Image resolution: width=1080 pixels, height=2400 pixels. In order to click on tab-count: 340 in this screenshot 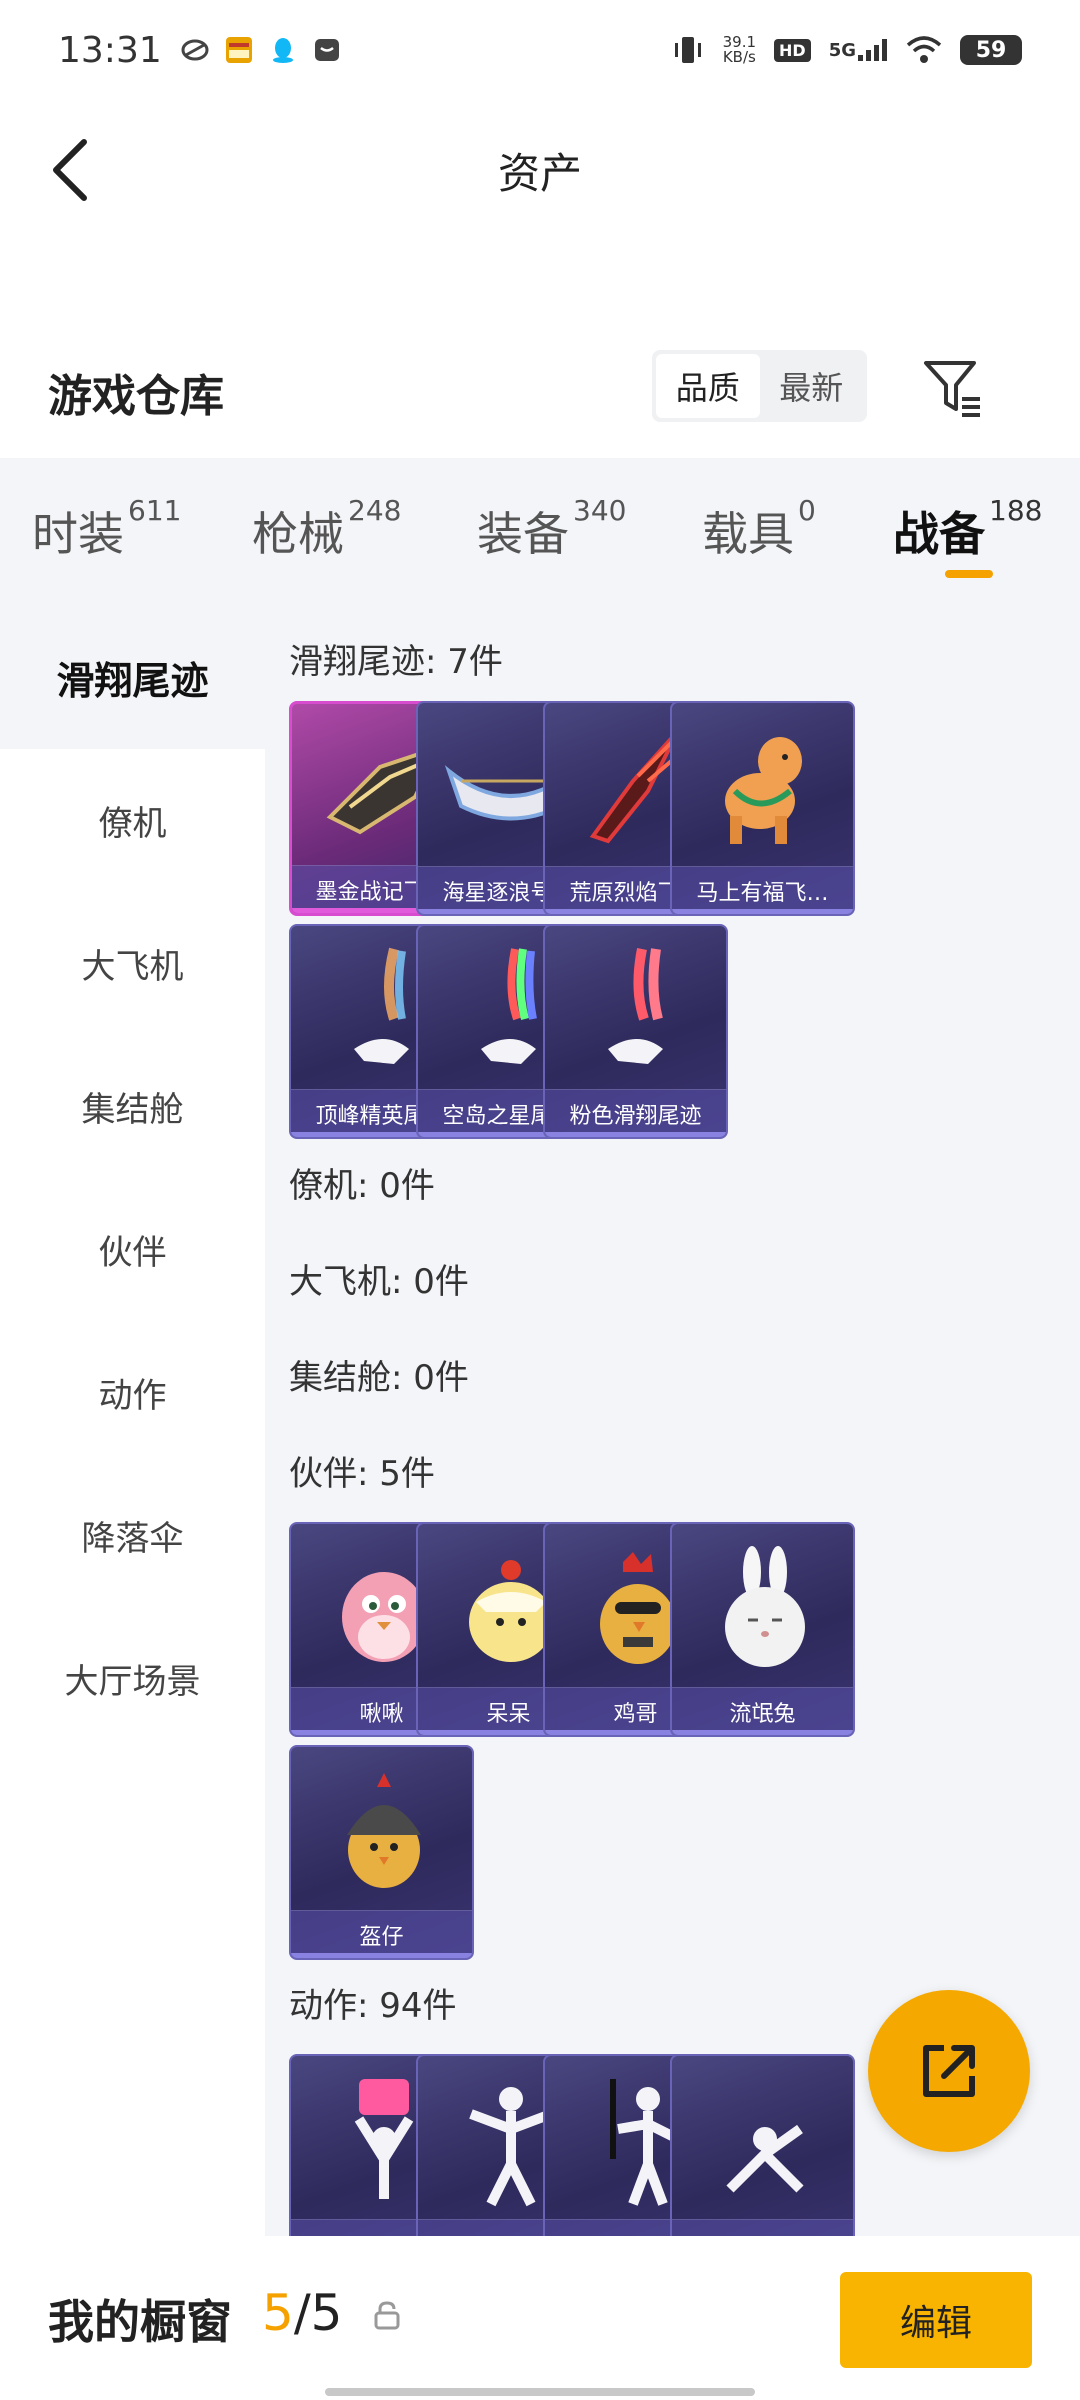, I will do `click(600, 510)`.